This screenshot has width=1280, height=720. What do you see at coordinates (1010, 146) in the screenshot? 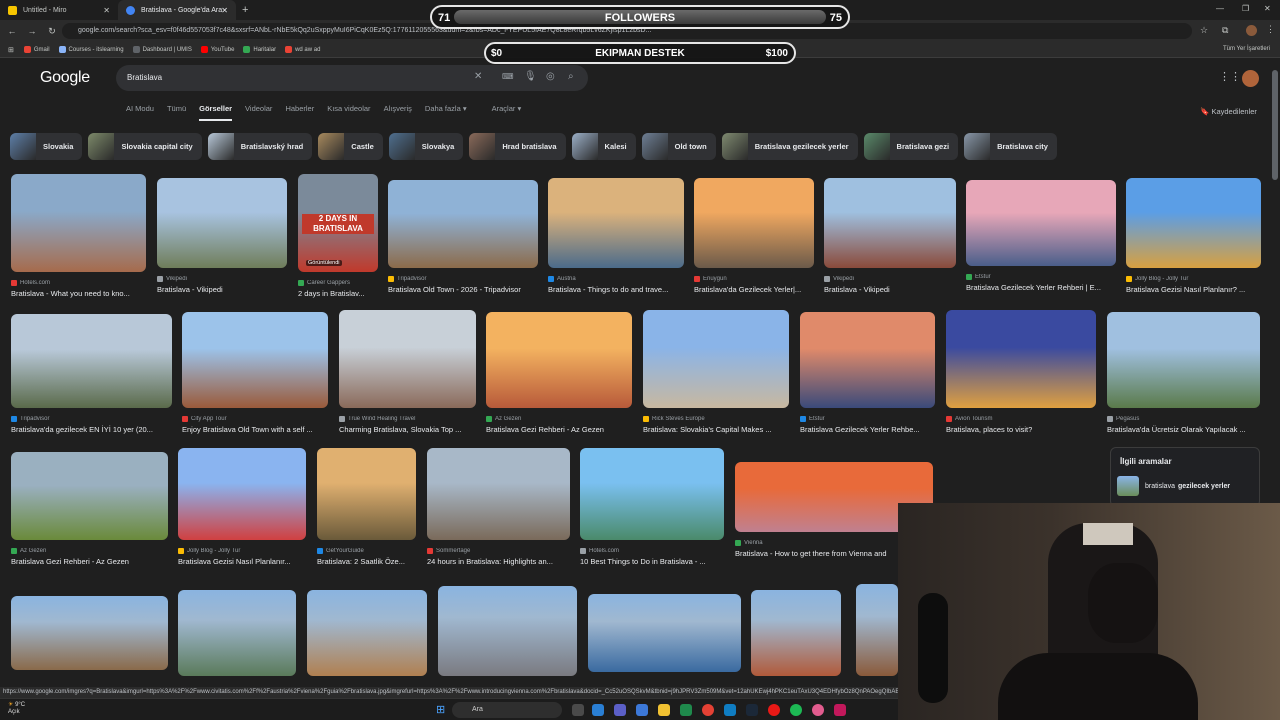
I see `filter-chip: Bratislava city` at bounding box center [1010, 146].